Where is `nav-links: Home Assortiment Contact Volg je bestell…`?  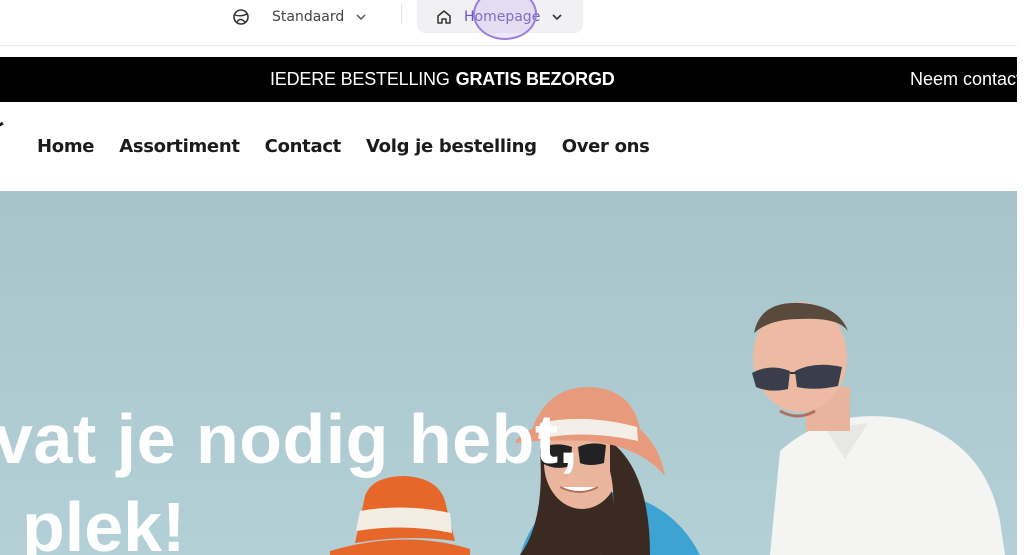
nav-links: Home Assortiment Contact Volg je bestell… is located at coordinates (356, 146).